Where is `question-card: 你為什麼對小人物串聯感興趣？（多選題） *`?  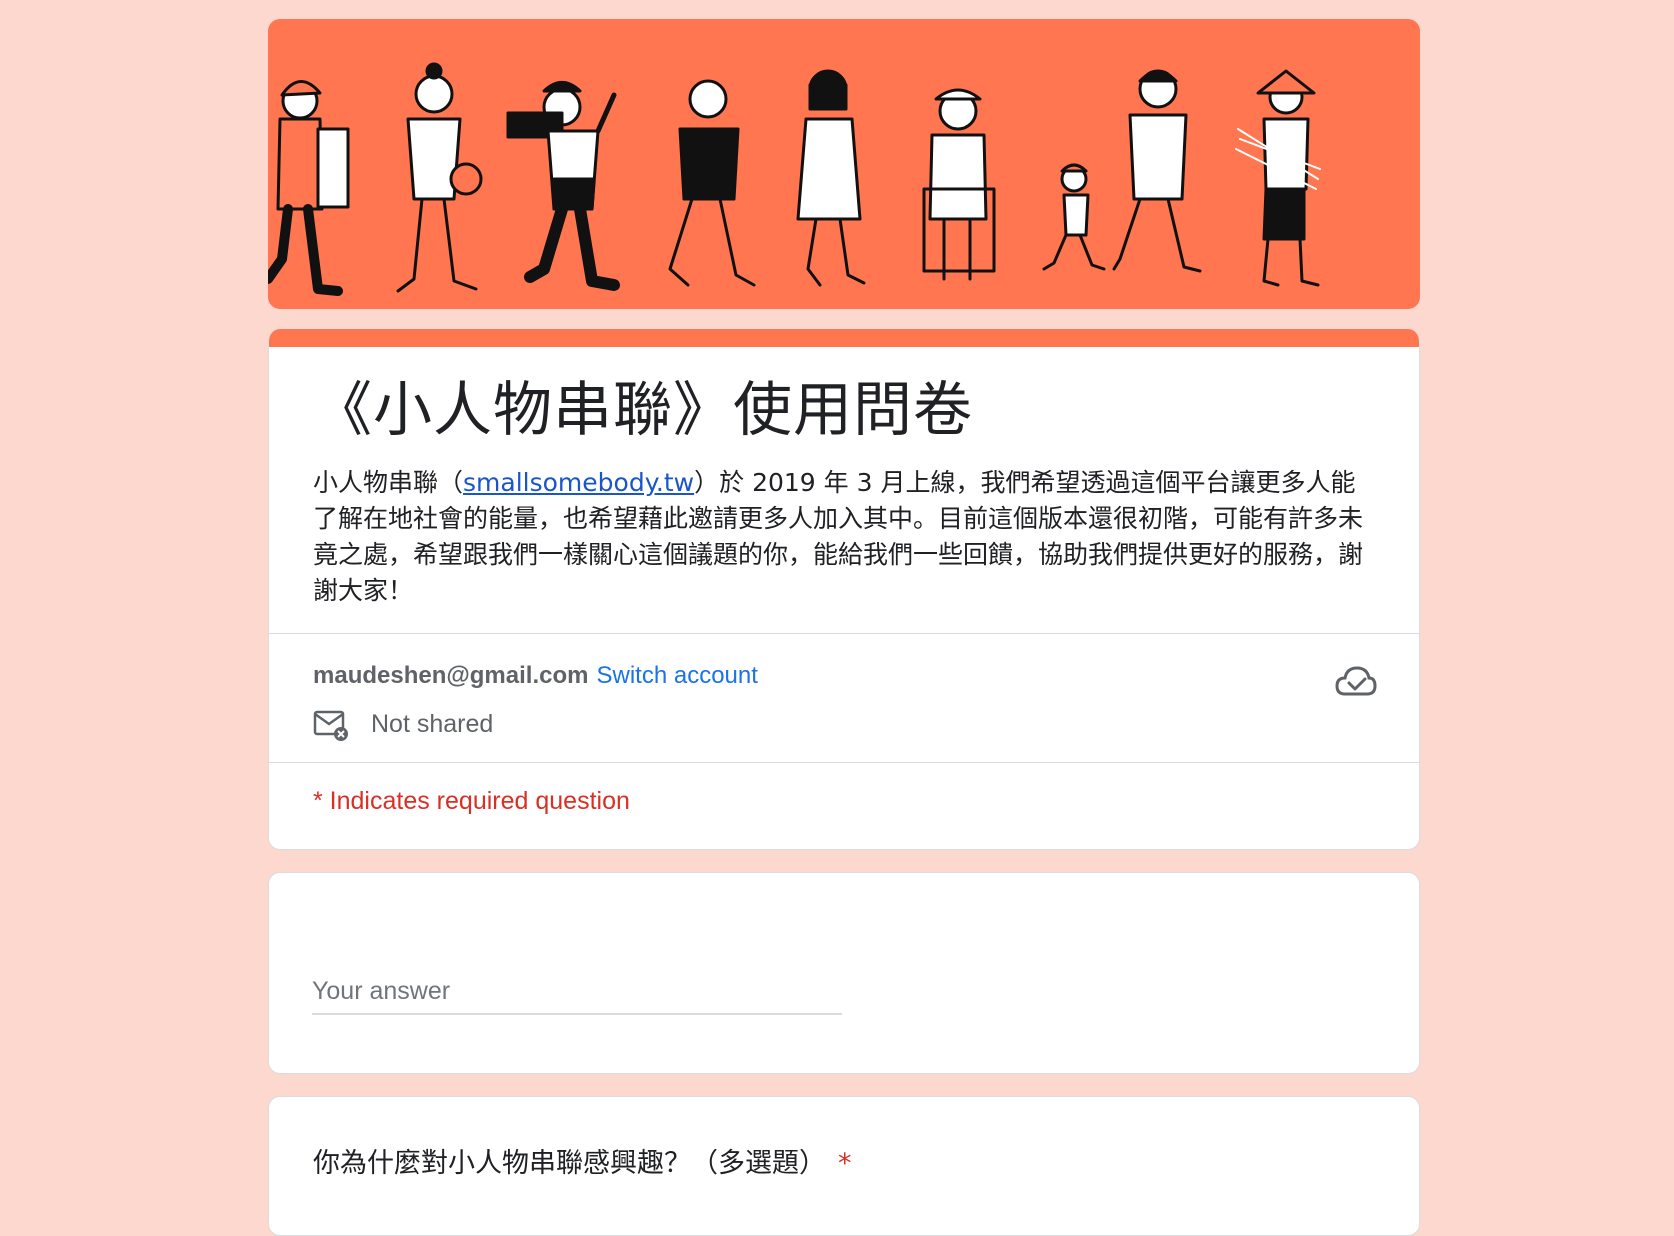
question-card: 你為什麼對小人物串聯感興趣？（多選題） * is located at coordinates (844, 1166).